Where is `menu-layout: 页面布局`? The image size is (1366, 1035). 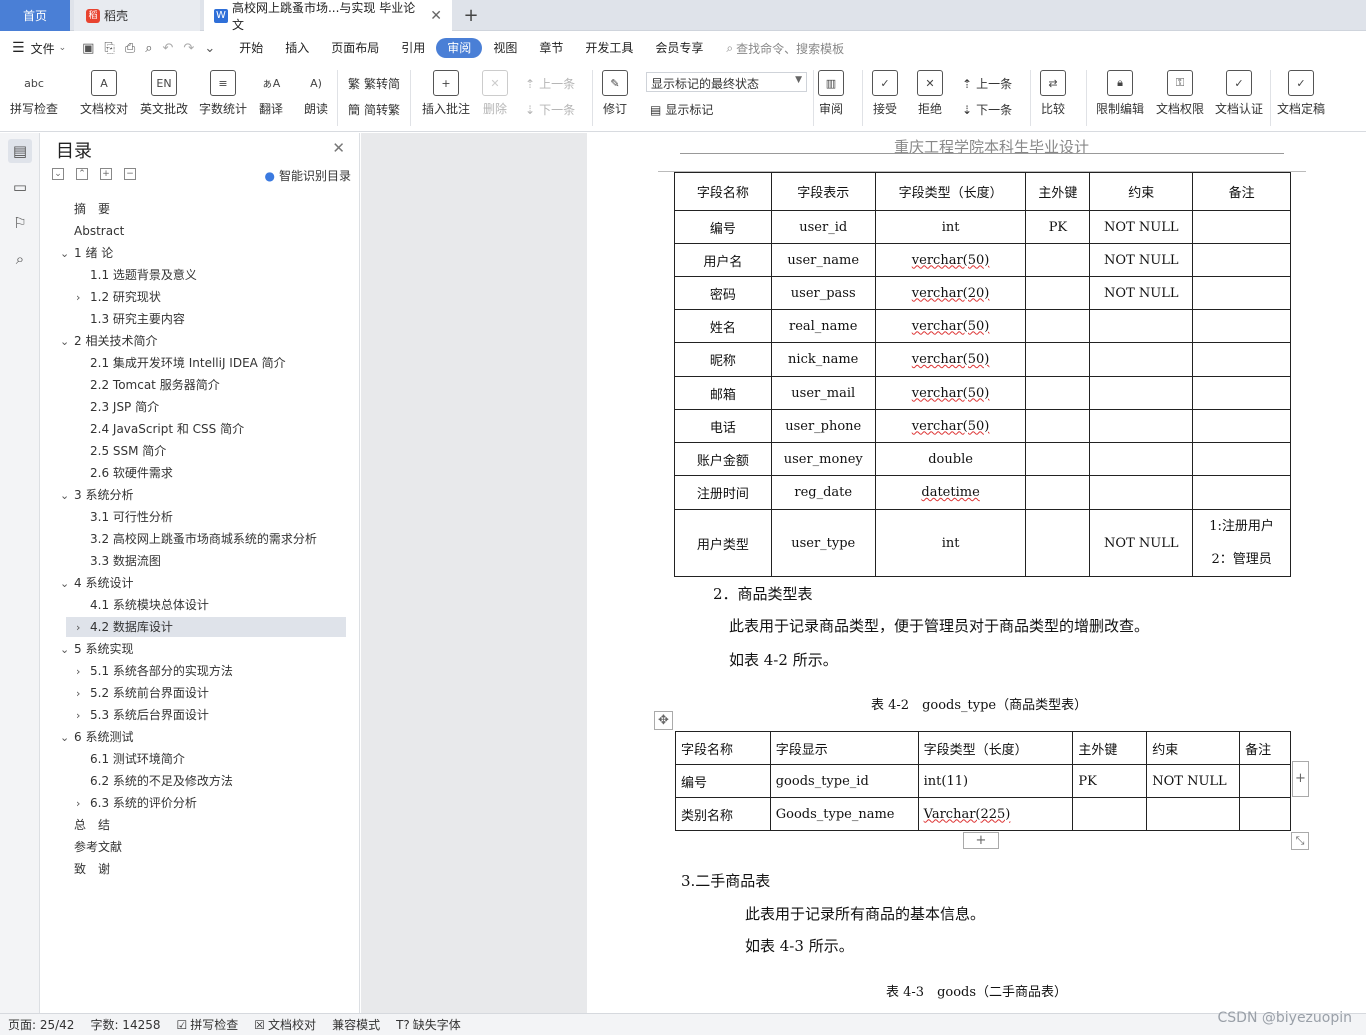 menu-layout: 页面布局 is located at coordinates (355, 48).